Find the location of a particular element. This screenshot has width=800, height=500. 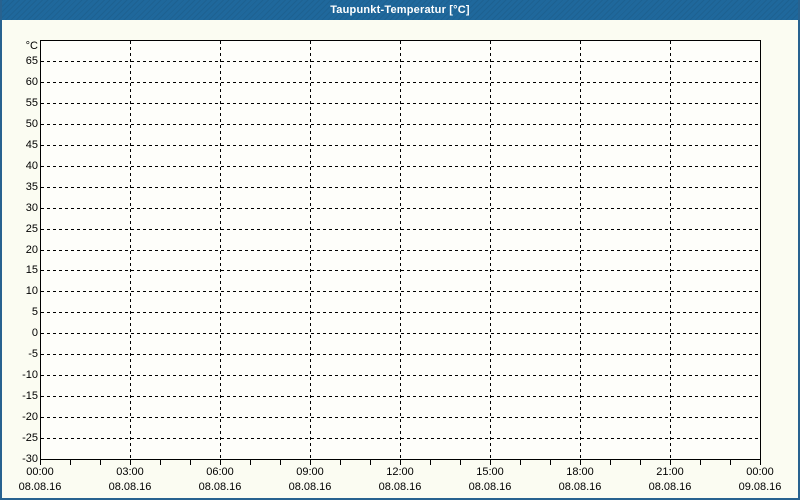

x-time-label: 12:00 is located at coordinates (400, 472).